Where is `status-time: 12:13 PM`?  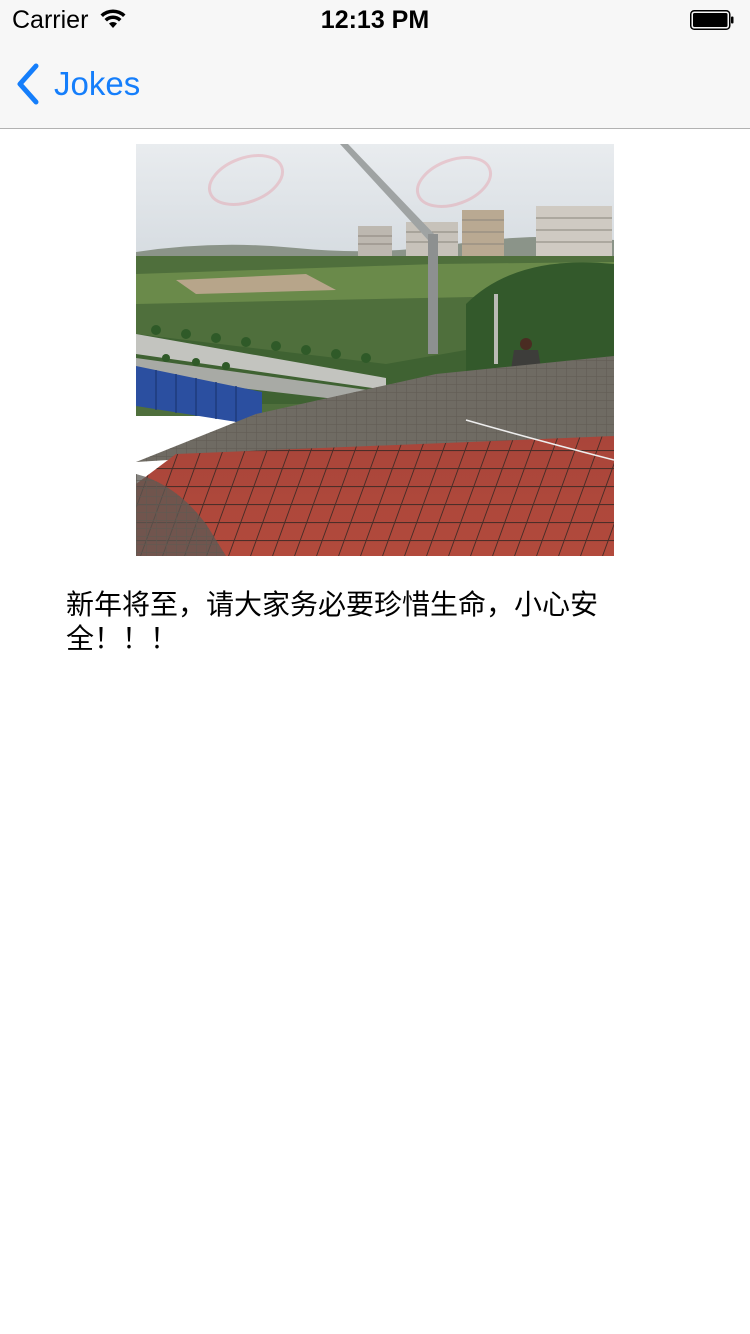
status-time: 12:13 PM is located at coordinates (375, 20).